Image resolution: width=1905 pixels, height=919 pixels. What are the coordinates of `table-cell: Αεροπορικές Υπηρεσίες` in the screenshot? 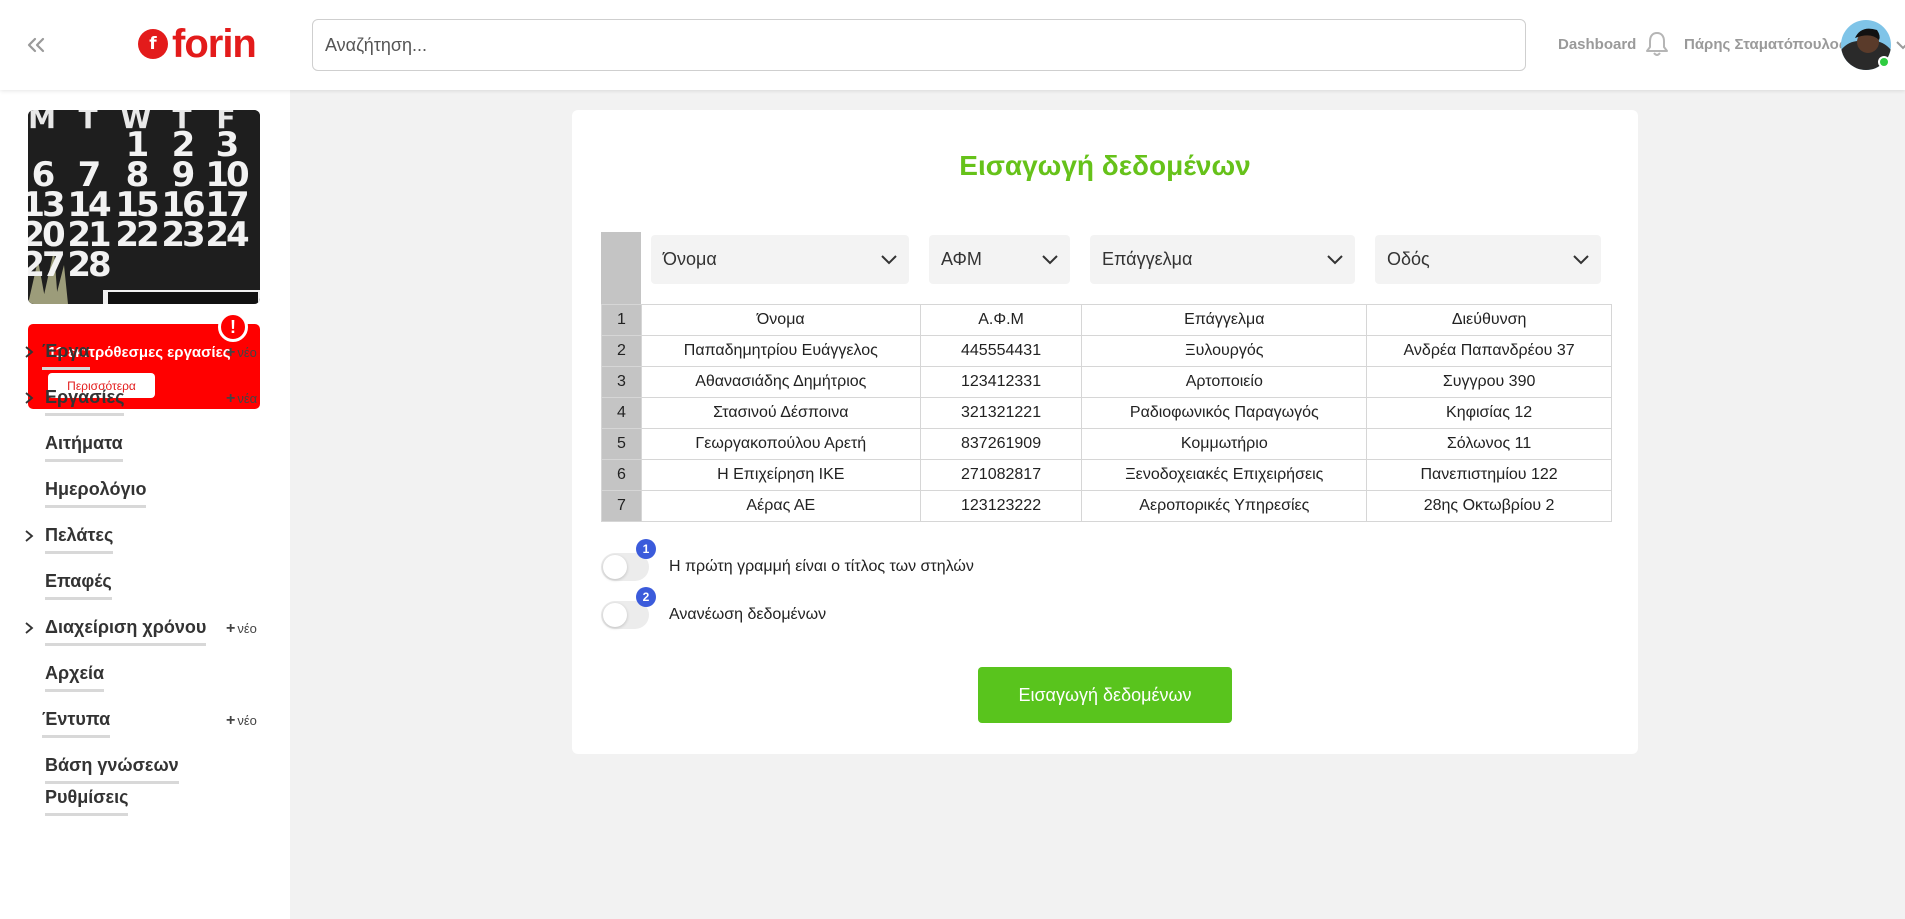 It's located at (1224, 506).